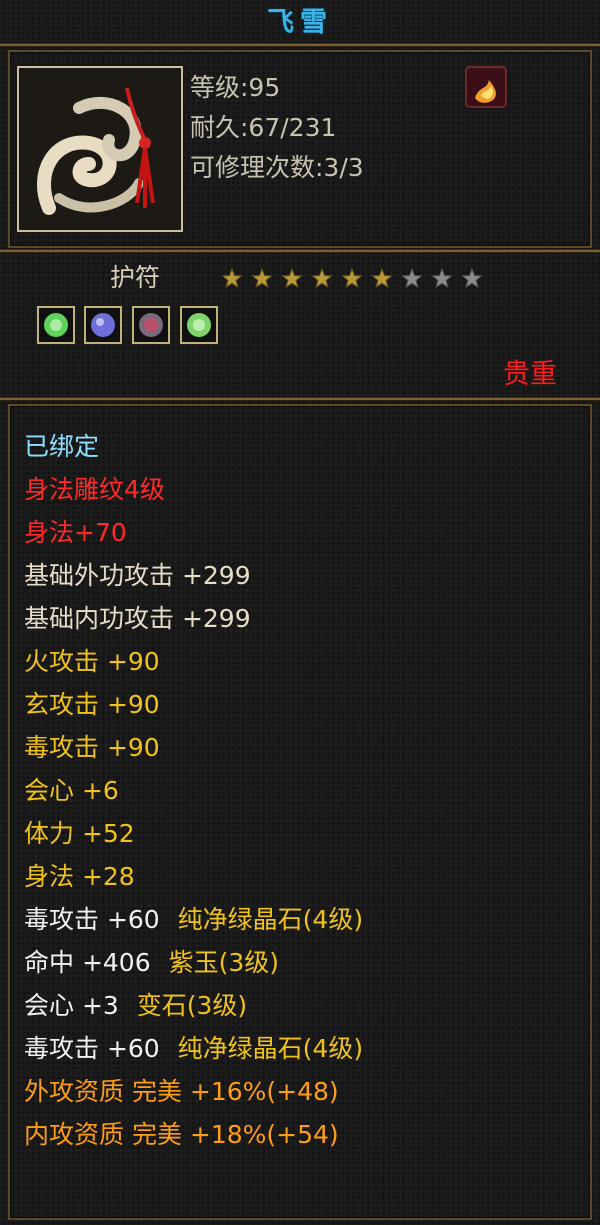 The width and height of the screenshot is (600, 1225). I want to click on critical: 会心 +6, so click(71, 790).